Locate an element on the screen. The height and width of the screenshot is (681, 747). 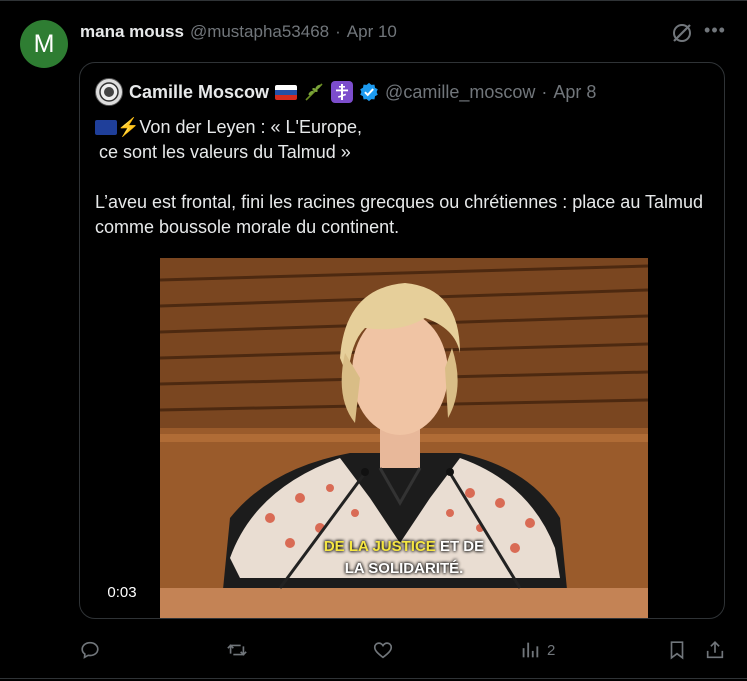
quoted-line-2: ce sont les valeurs du Talmud » is located at coordinates (225, 152).